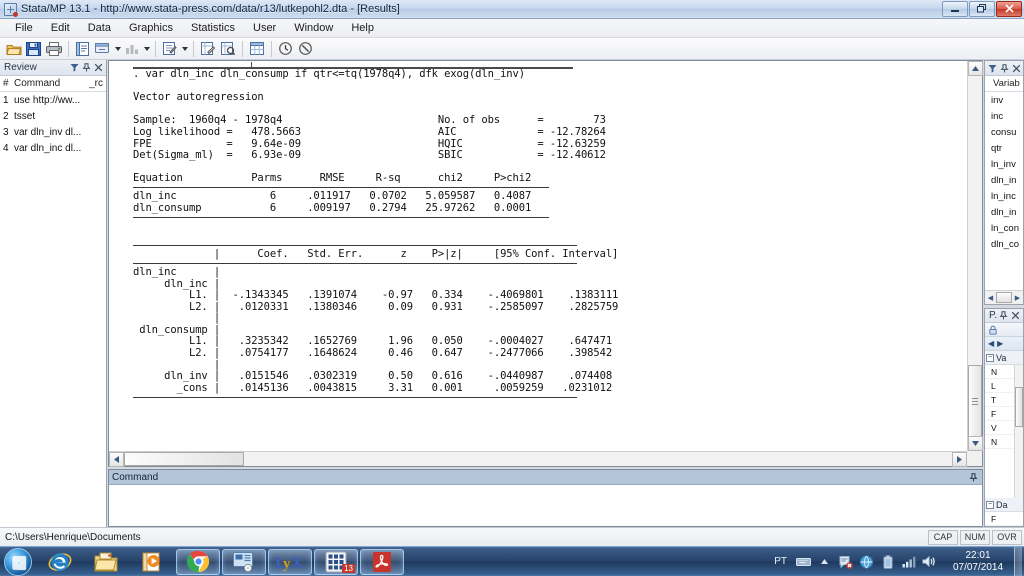 The width and height of the screenshot is (1024, 576). Describe the element at coordinates (824, 561) in the screenshot. I see `show-hidden-icon` at that location.